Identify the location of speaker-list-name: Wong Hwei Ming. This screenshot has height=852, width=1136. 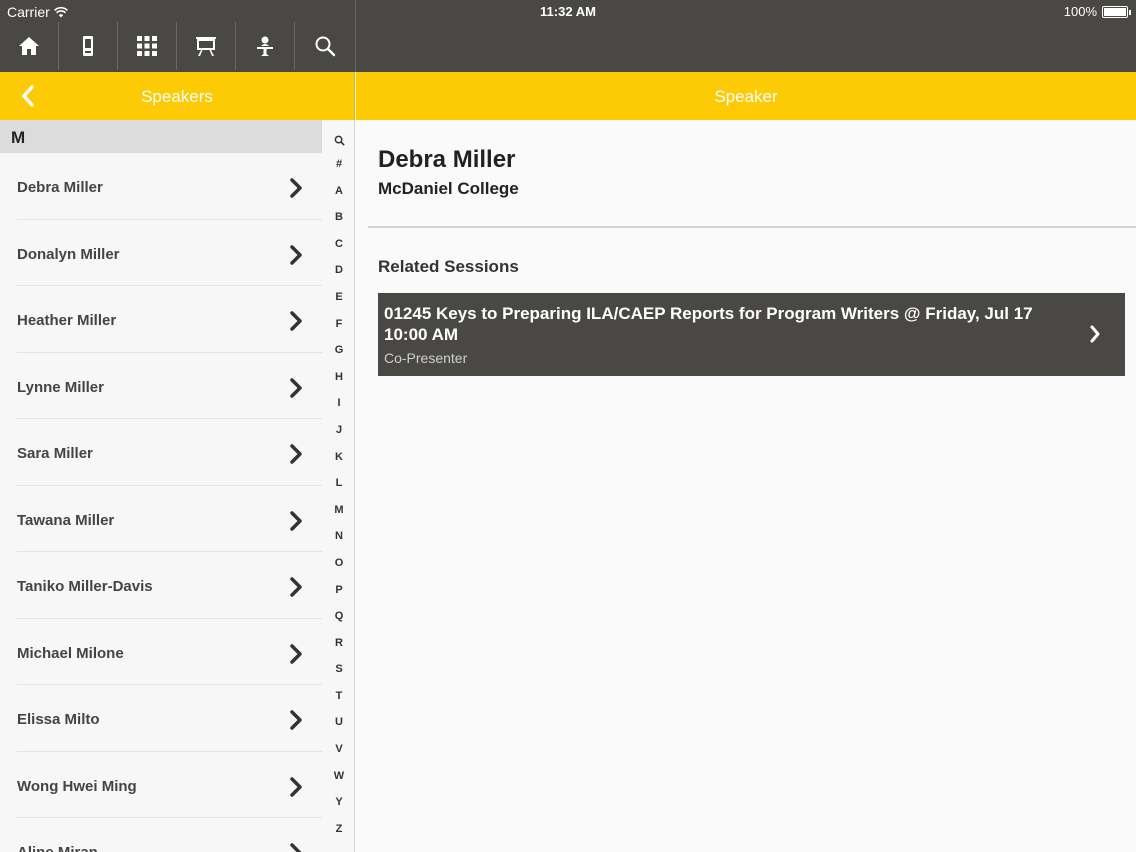
(77, 786).